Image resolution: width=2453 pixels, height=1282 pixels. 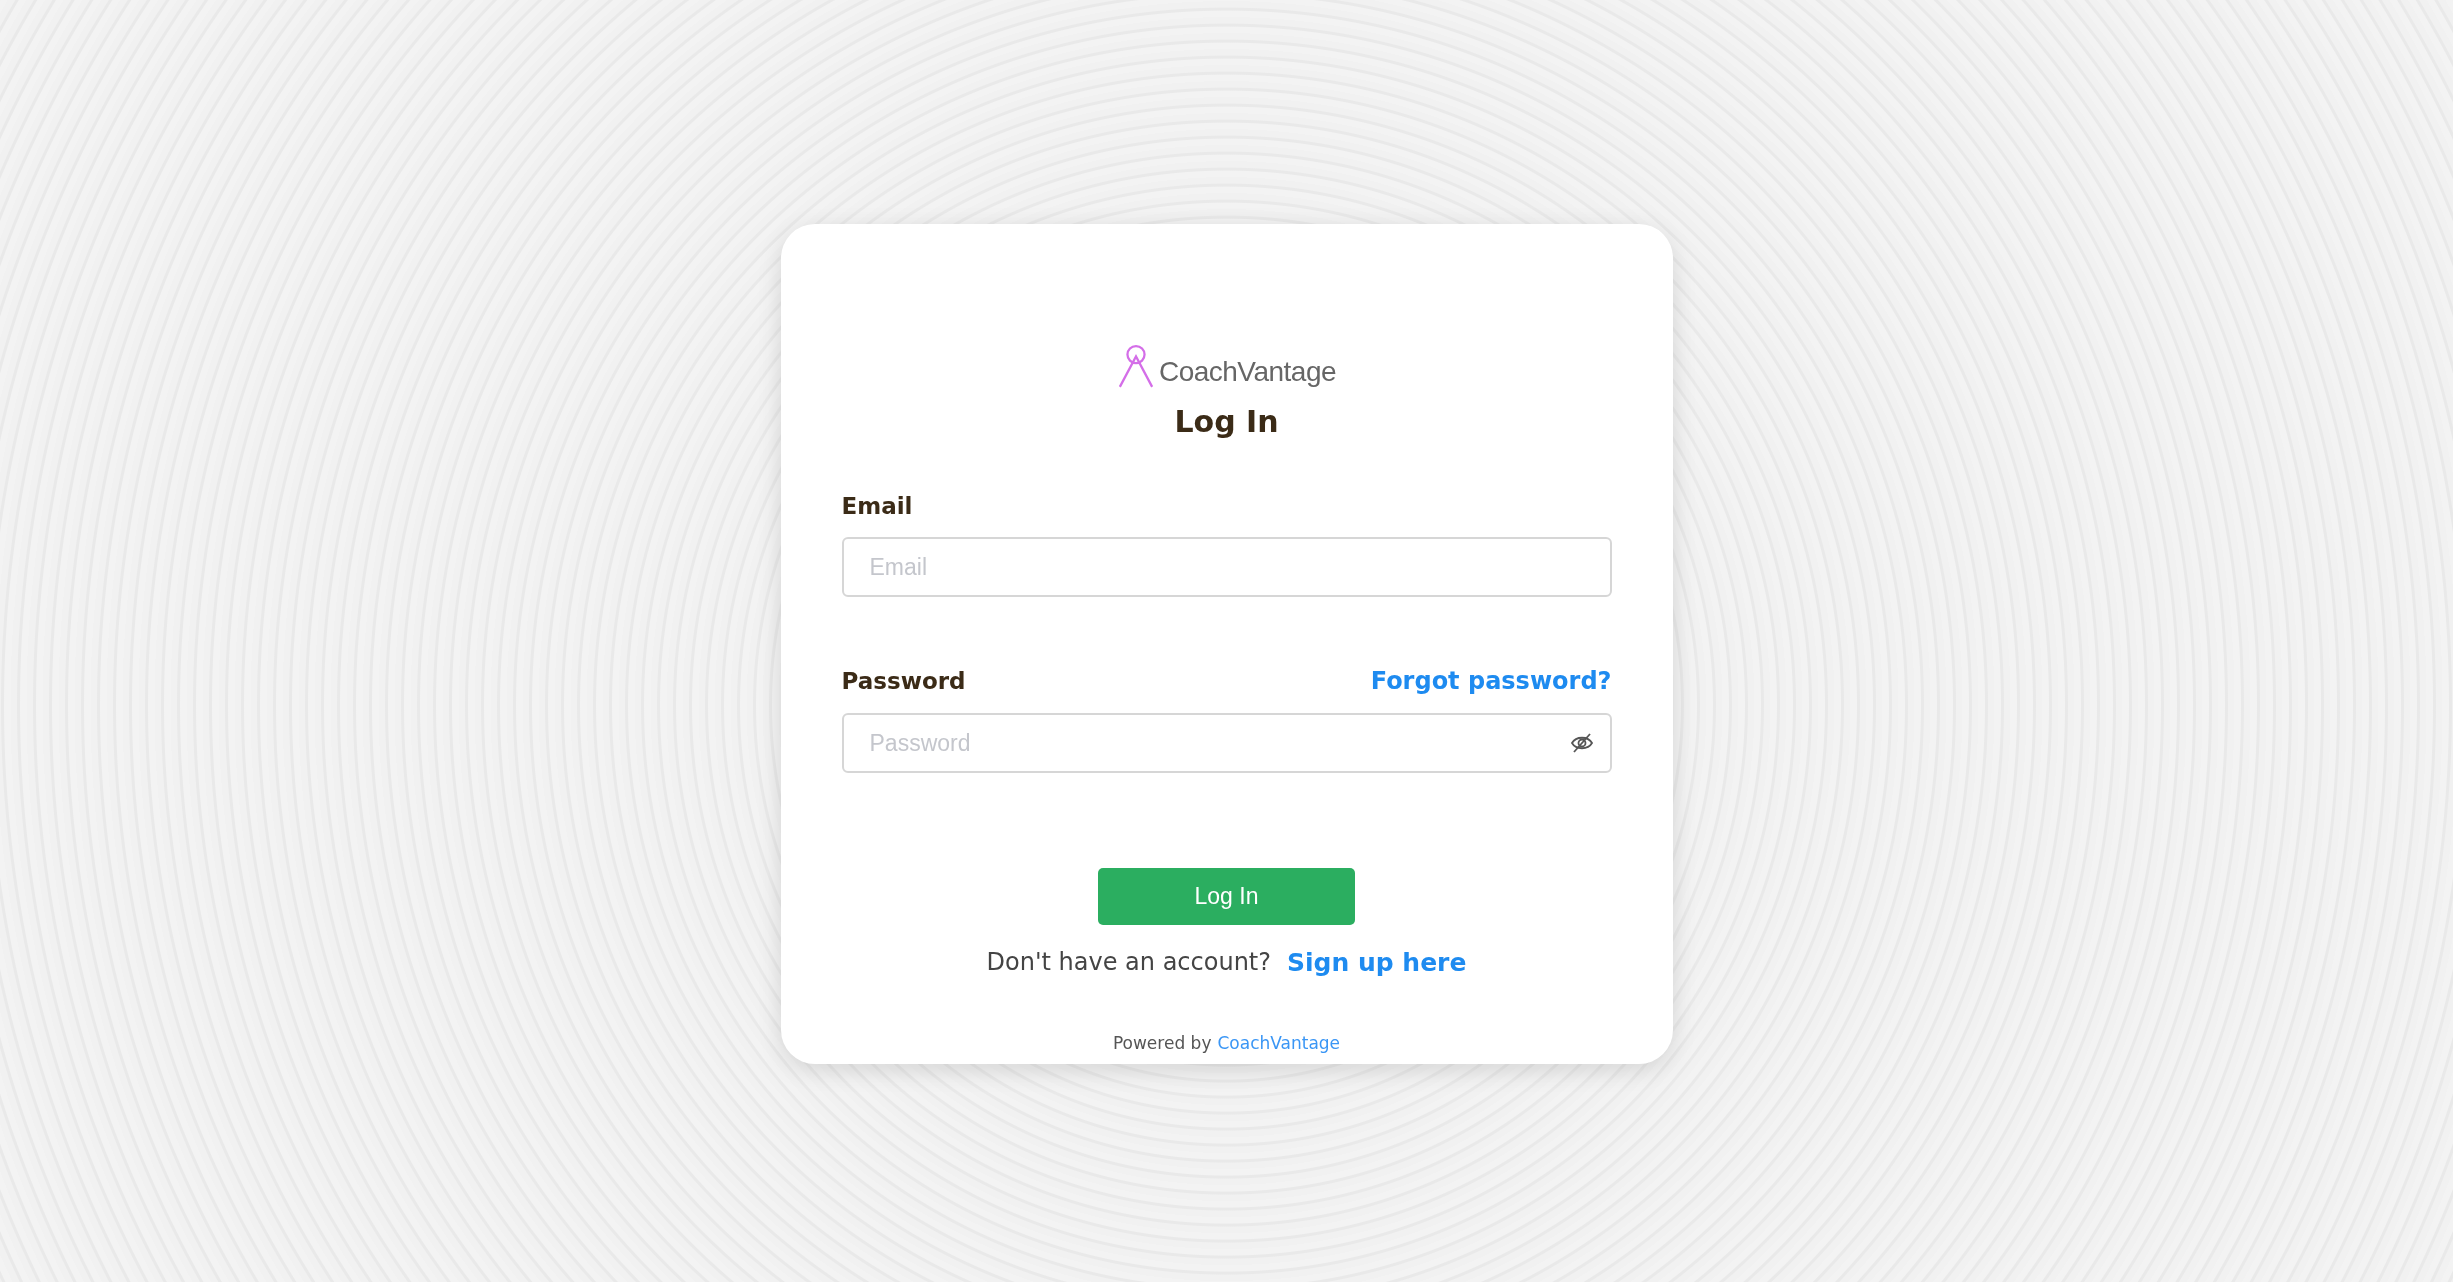 What do you see at coordinates (1226, 567) in the screenshot?
I see `email-field: Email` at bounding box center [1226, 567].